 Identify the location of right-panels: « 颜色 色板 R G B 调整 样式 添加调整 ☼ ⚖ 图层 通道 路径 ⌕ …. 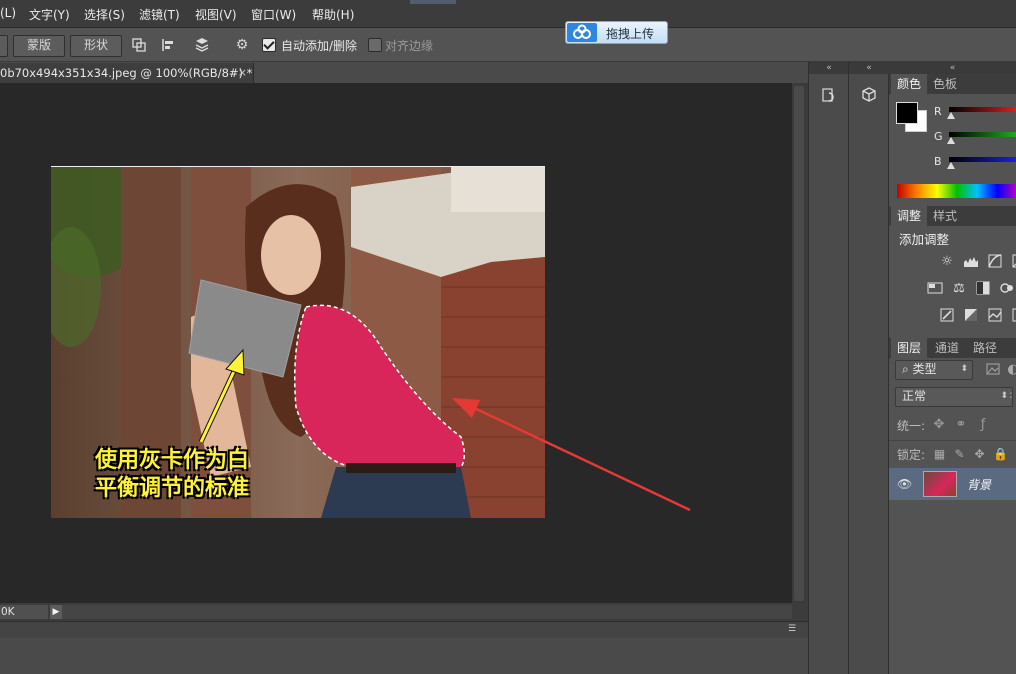
(952, 368).